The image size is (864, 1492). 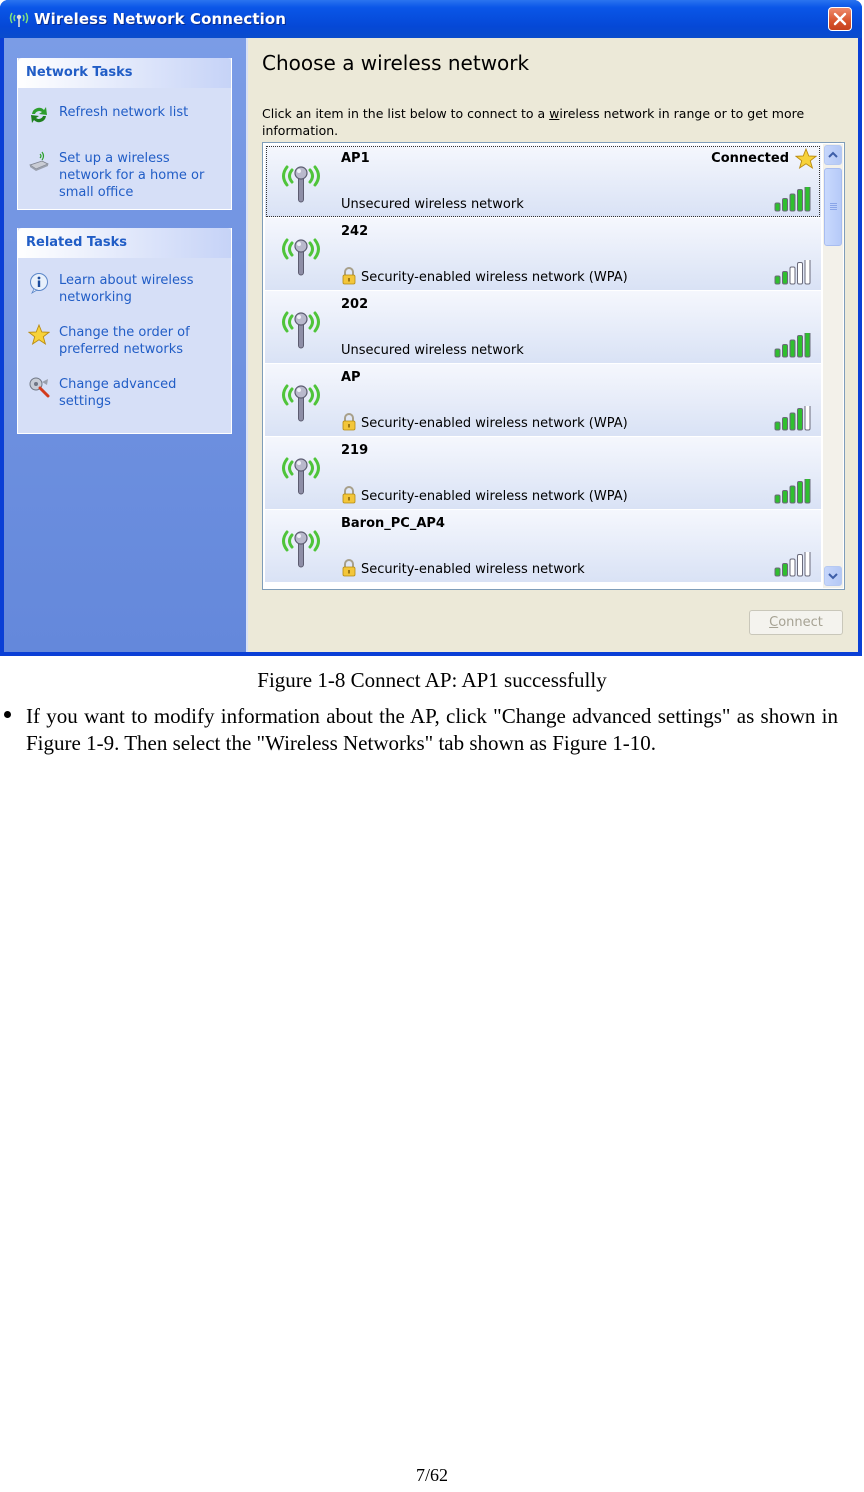 What do you see at coordinates (833, 155) in the screenshot?
I see `scroll-up-button` at bounding box center [833, 155].